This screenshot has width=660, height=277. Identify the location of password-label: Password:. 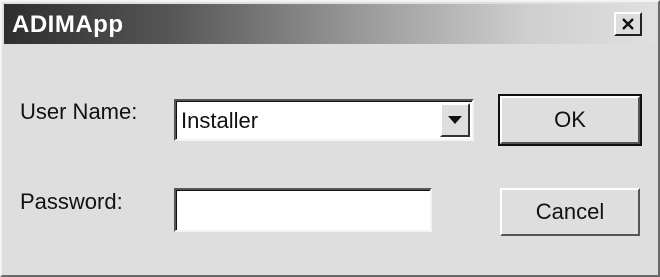
(71, 201).